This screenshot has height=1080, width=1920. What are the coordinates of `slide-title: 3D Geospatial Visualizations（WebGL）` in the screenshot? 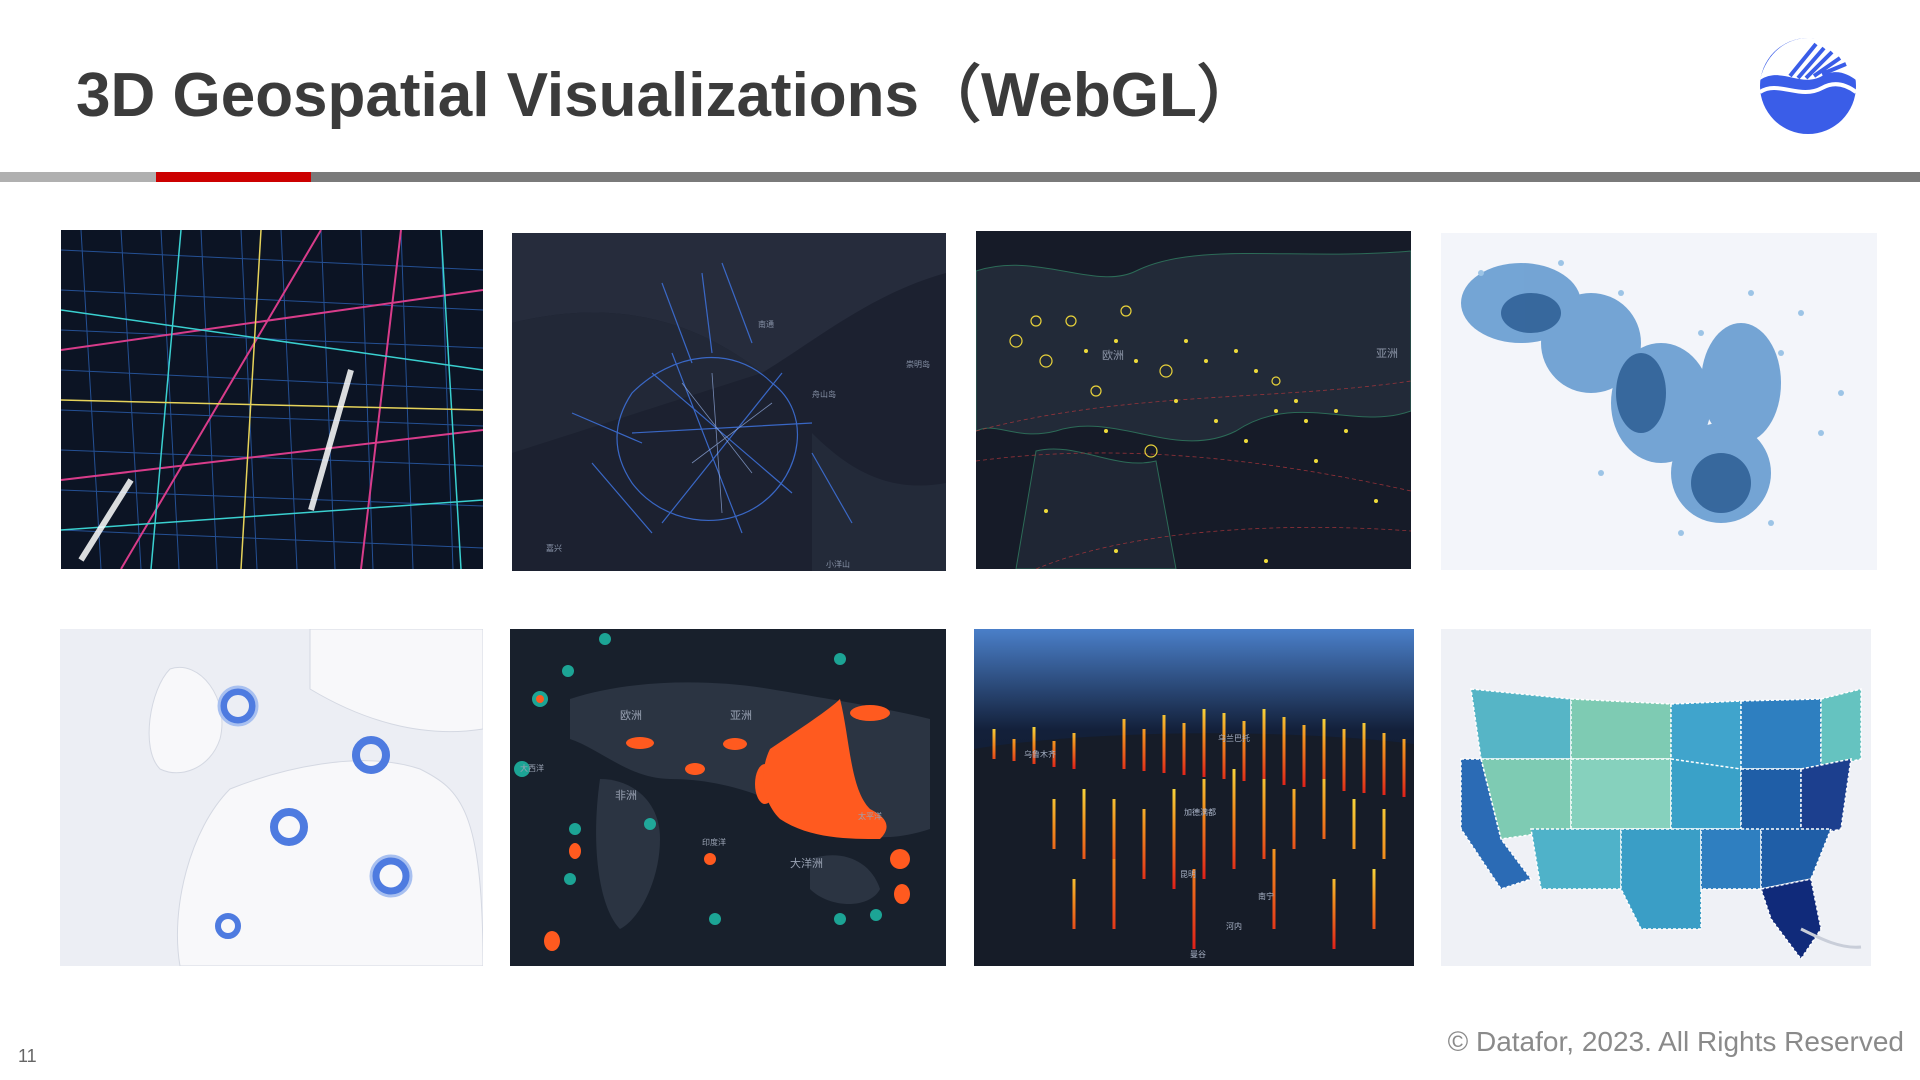 It's located at (667, 95).